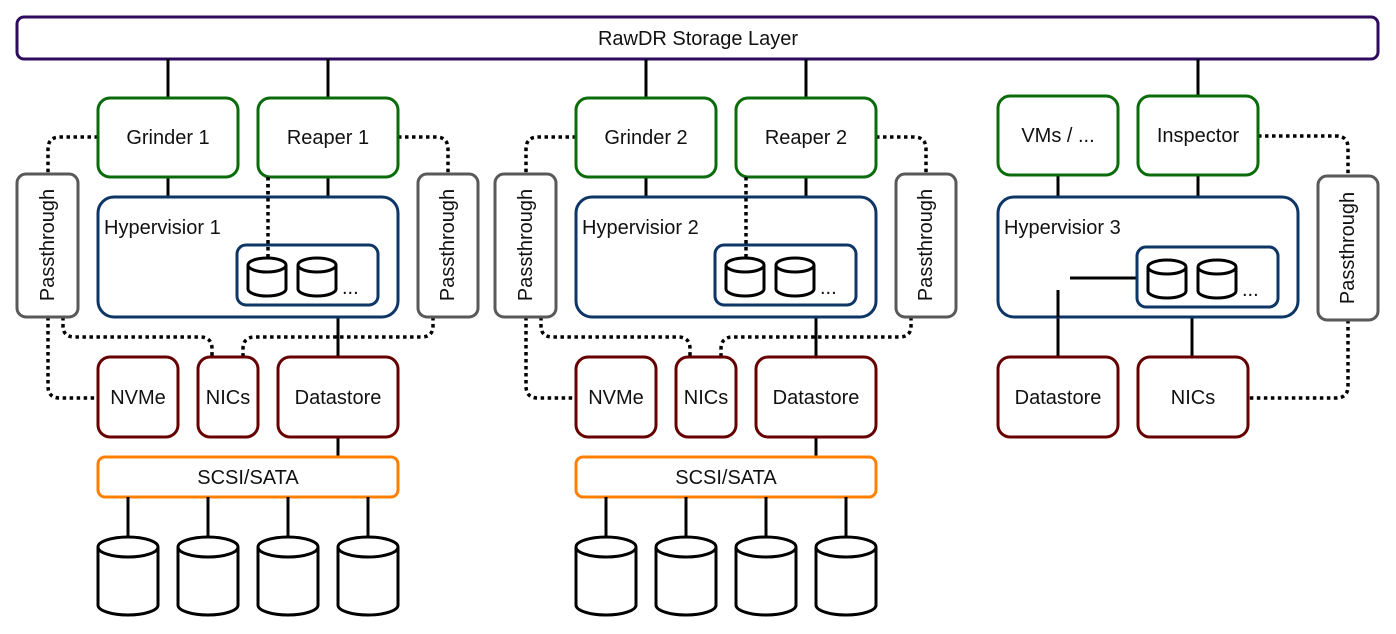 The width and height of the screenshot is (1396, 634). Describe the element at coordinates (1062, 228) in the screenshot. I see `hypervisor-label: Hypervisior 3` at that location.